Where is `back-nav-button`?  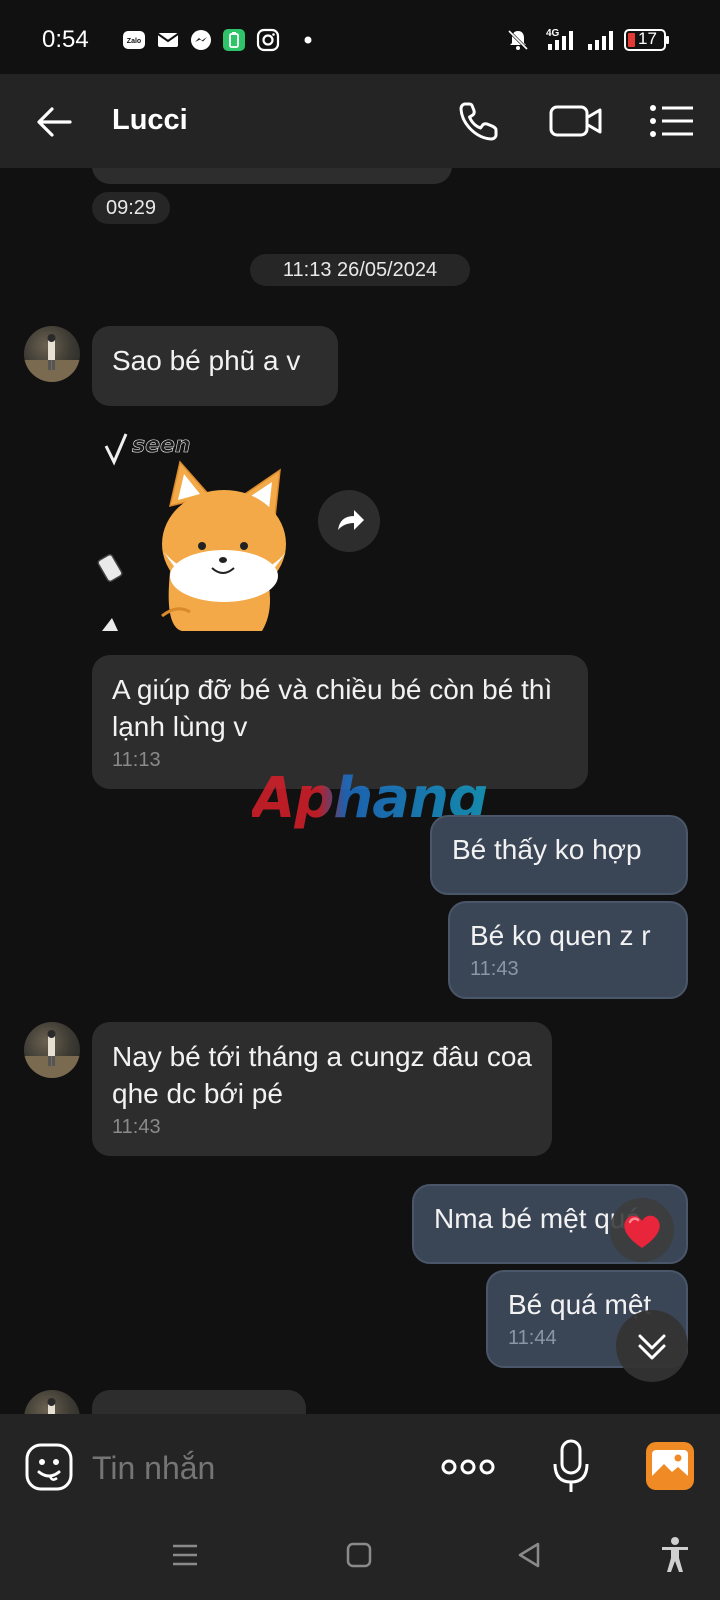 back-nav-button is located at coordinates (529, 1555).